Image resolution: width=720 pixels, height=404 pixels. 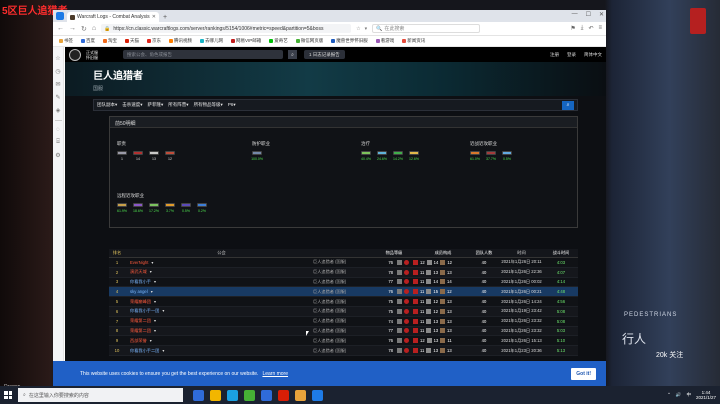 What do you see at coordinates (60, 16) in the screenshot?
I see `browser-app-icon` at bounding box center [60, 16].